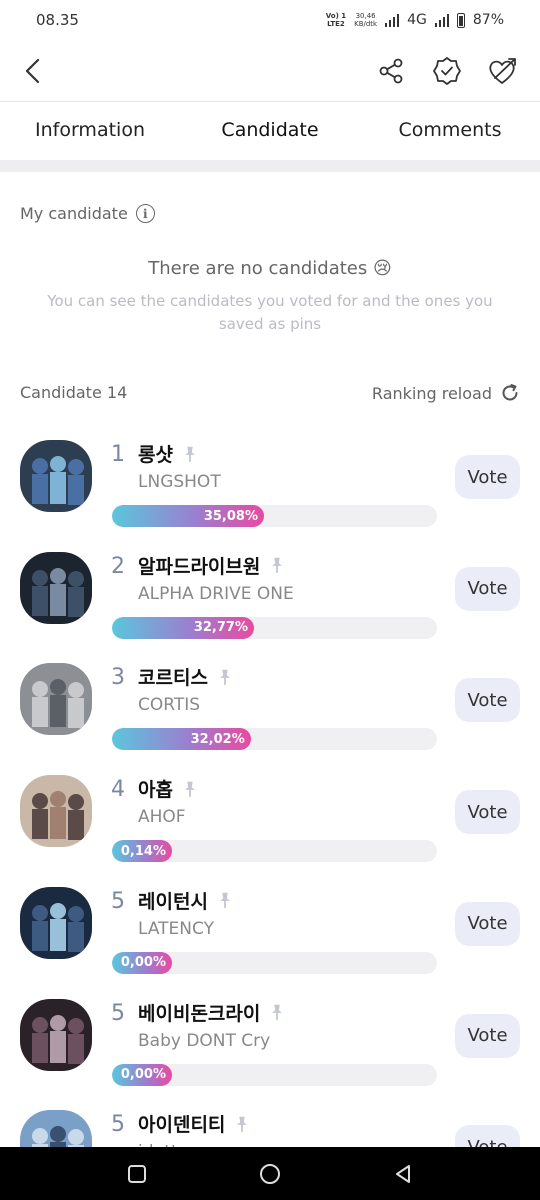  What do you see at coordinates (217, 739) in the screenshot?
I see `vote-percent-label: 32,02%` at bounding box center [217, 739].